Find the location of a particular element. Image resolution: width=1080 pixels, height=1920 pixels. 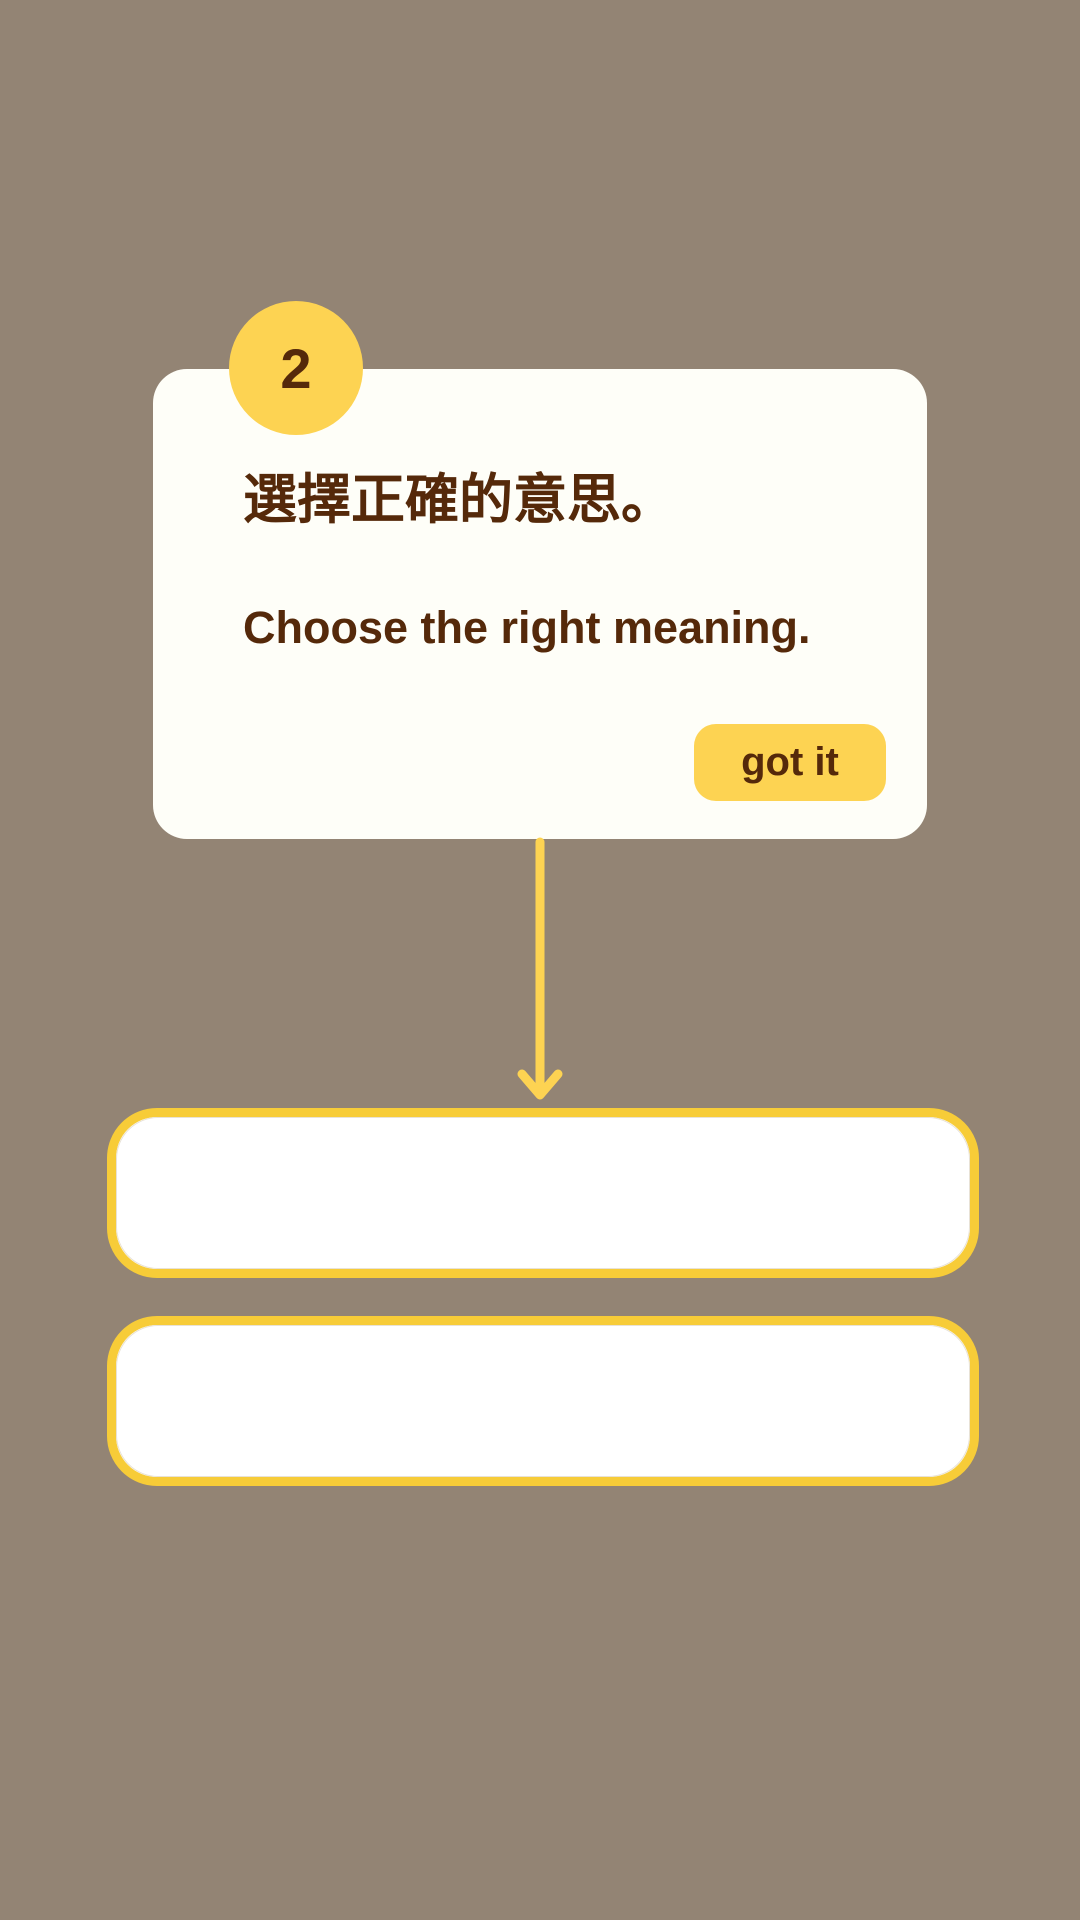

answer-option-2-label is located at coordinates (543, 1401).